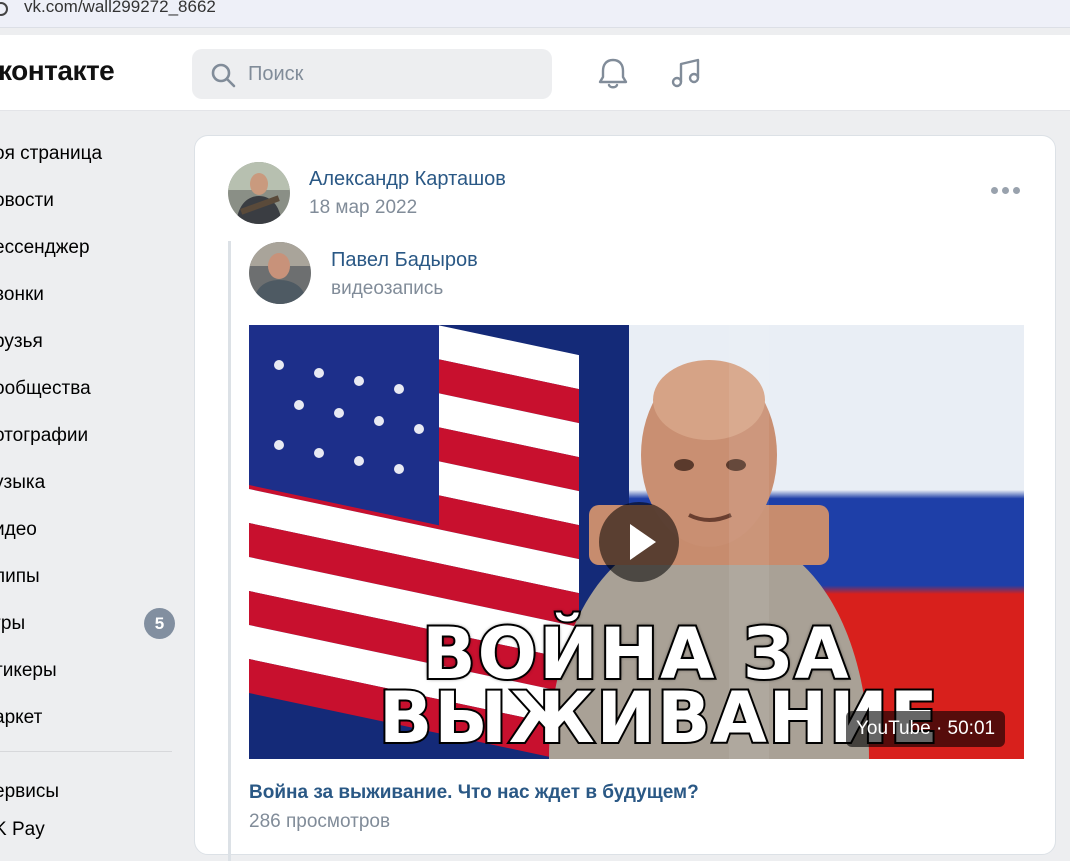 The height and width of the screenshot is (861, 1070). What do you see at coordinates (92, 670) in the screenshot?
I see `sidebar-item-stickers: тикеры` at bounding box center [92, 670].